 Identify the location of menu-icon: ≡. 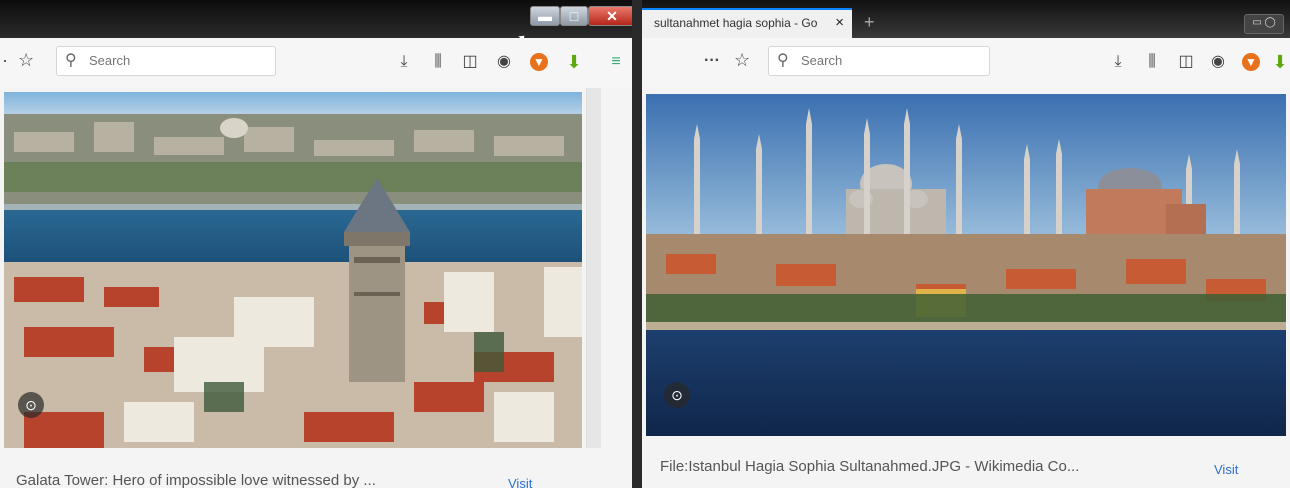
(616, 62).